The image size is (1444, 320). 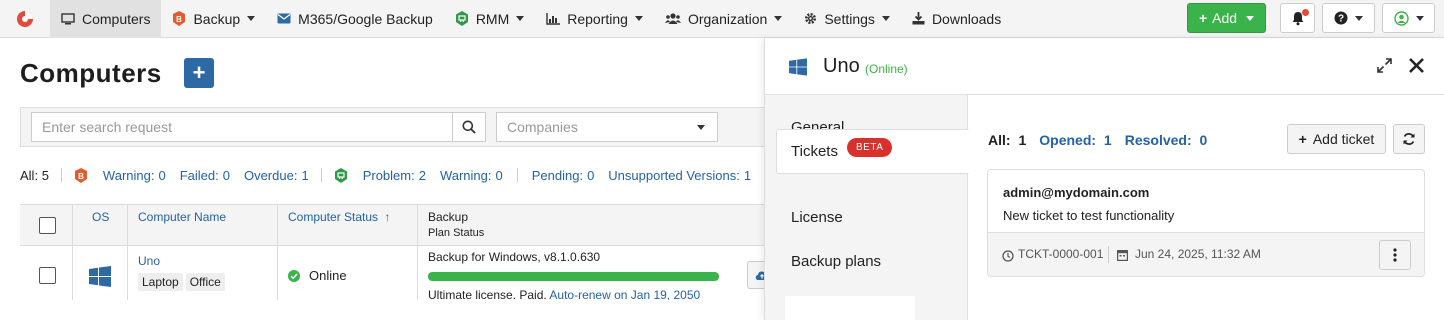 What do you see at coordinates (29, 175) in the screenshot?
I see `stat-all-label: All:` at bounding box center [29, 175].